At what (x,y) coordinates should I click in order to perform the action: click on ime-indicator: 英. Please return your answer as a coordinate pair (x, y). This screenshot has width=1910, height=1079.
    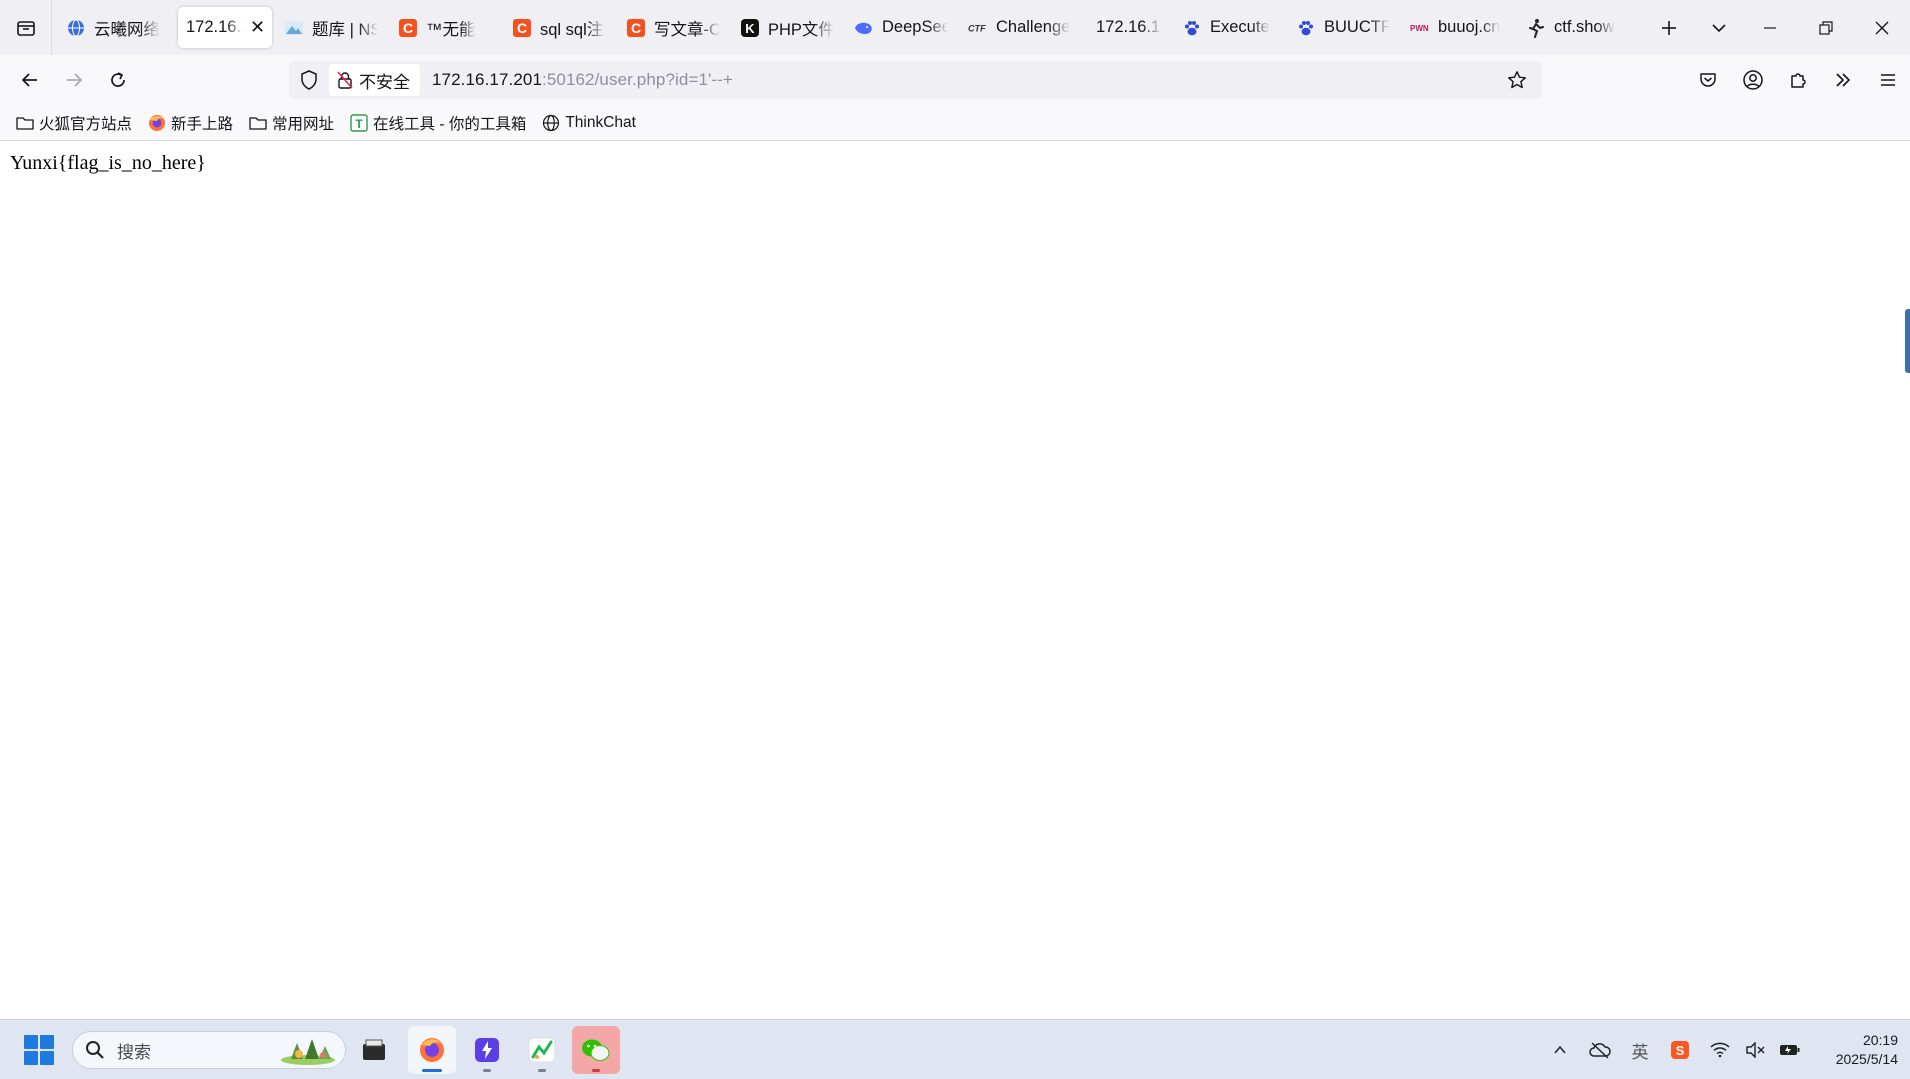
    Looking at the image, I should click on (1640, 1050).